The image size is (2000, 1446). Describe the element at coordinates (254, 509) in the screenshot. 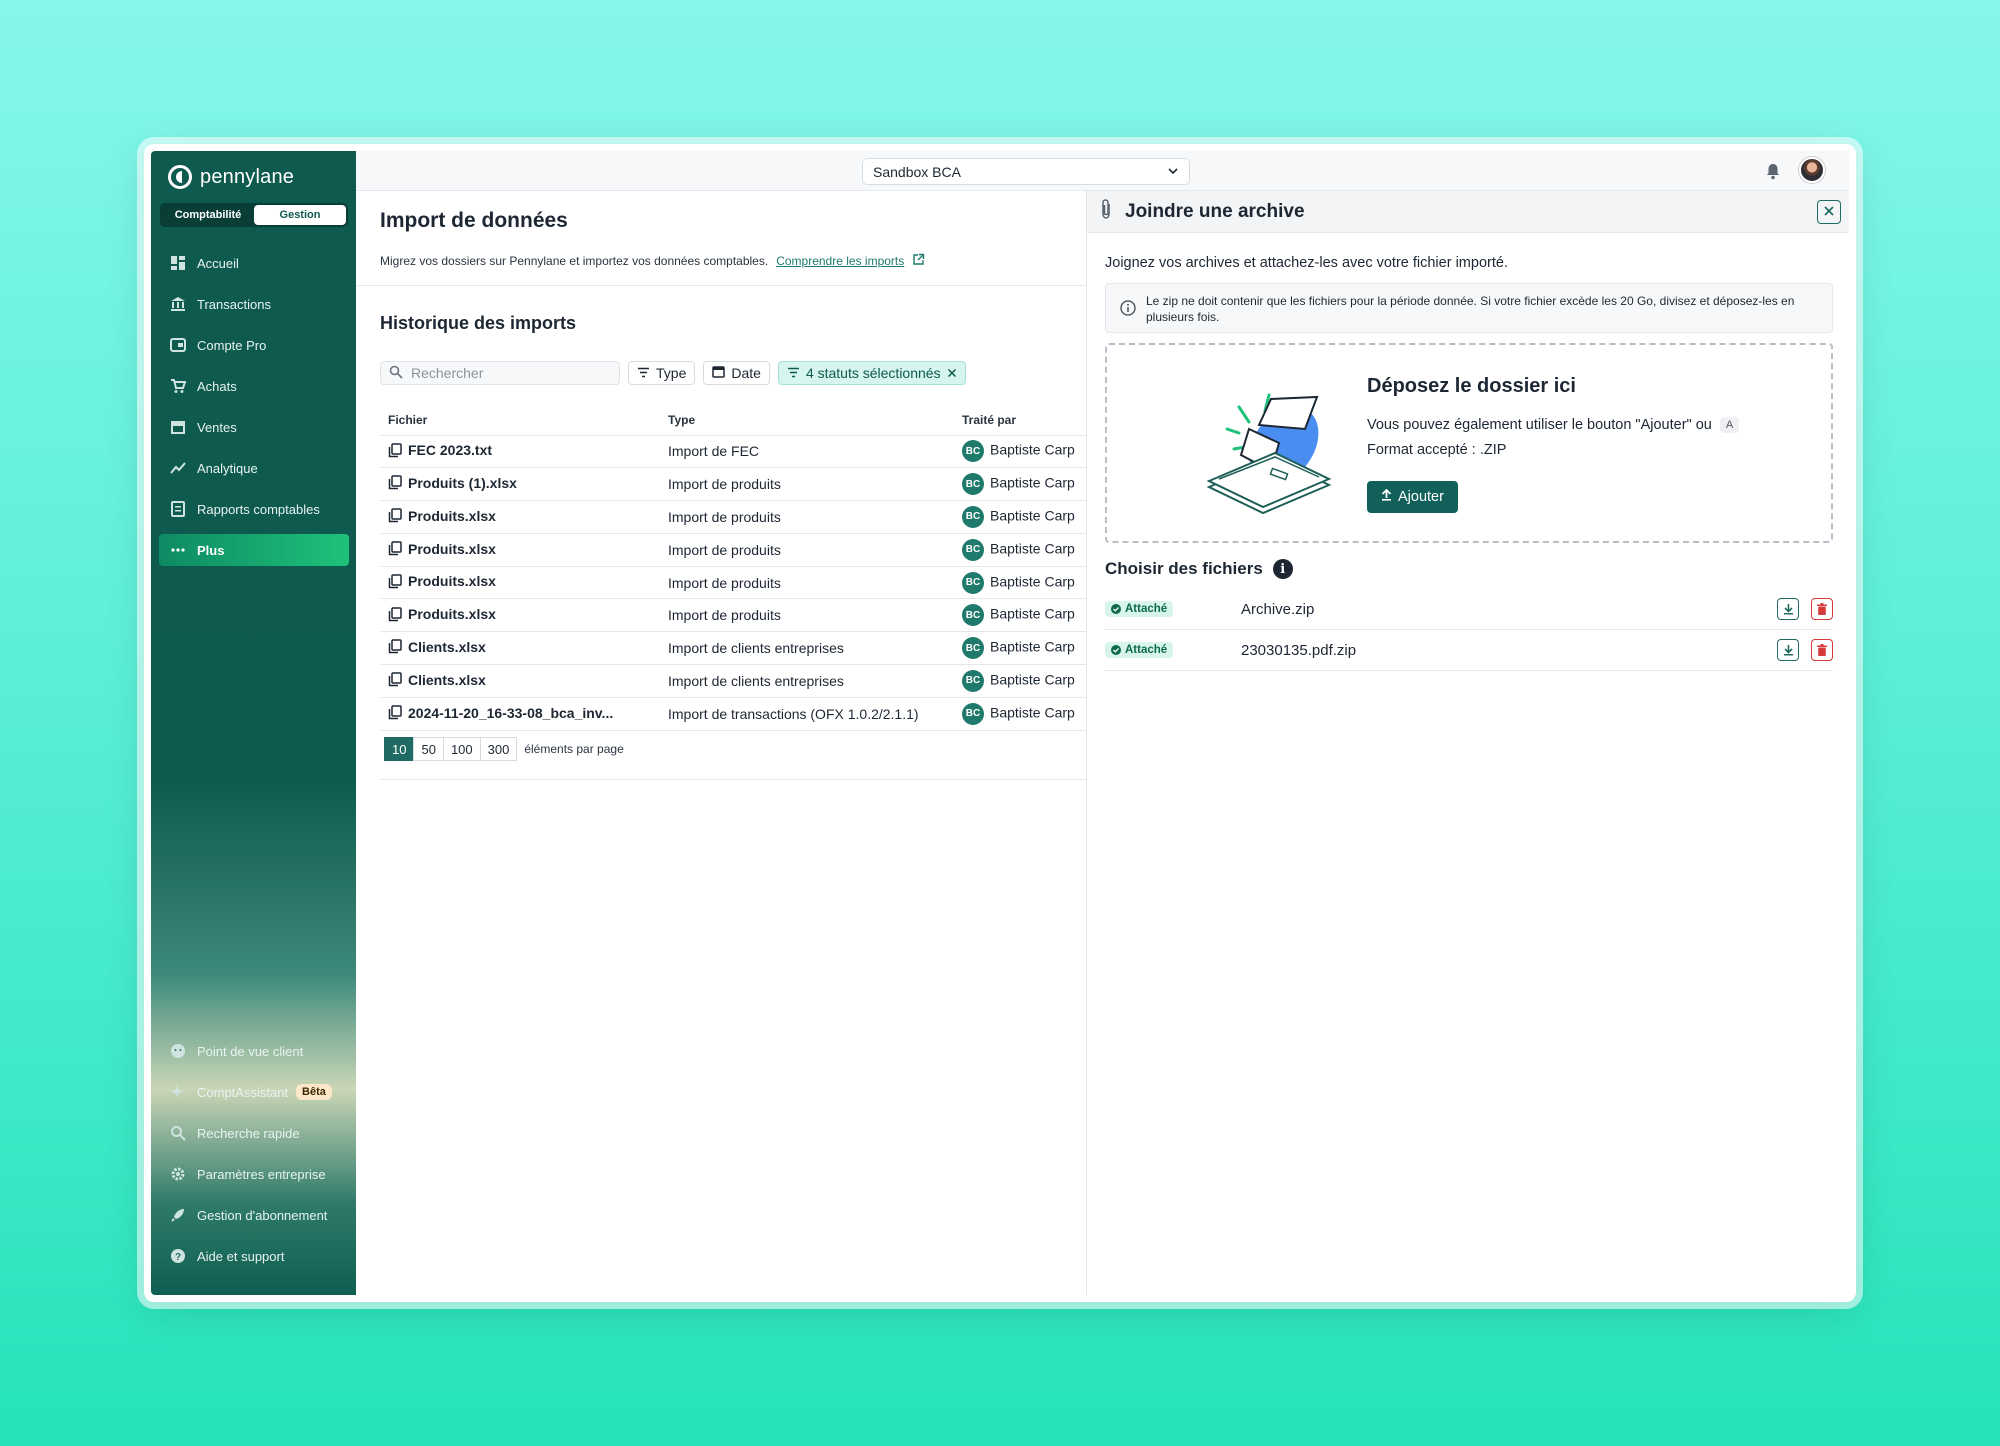

I see `sidebar-item-rapports: Rapports comptables` at that location.